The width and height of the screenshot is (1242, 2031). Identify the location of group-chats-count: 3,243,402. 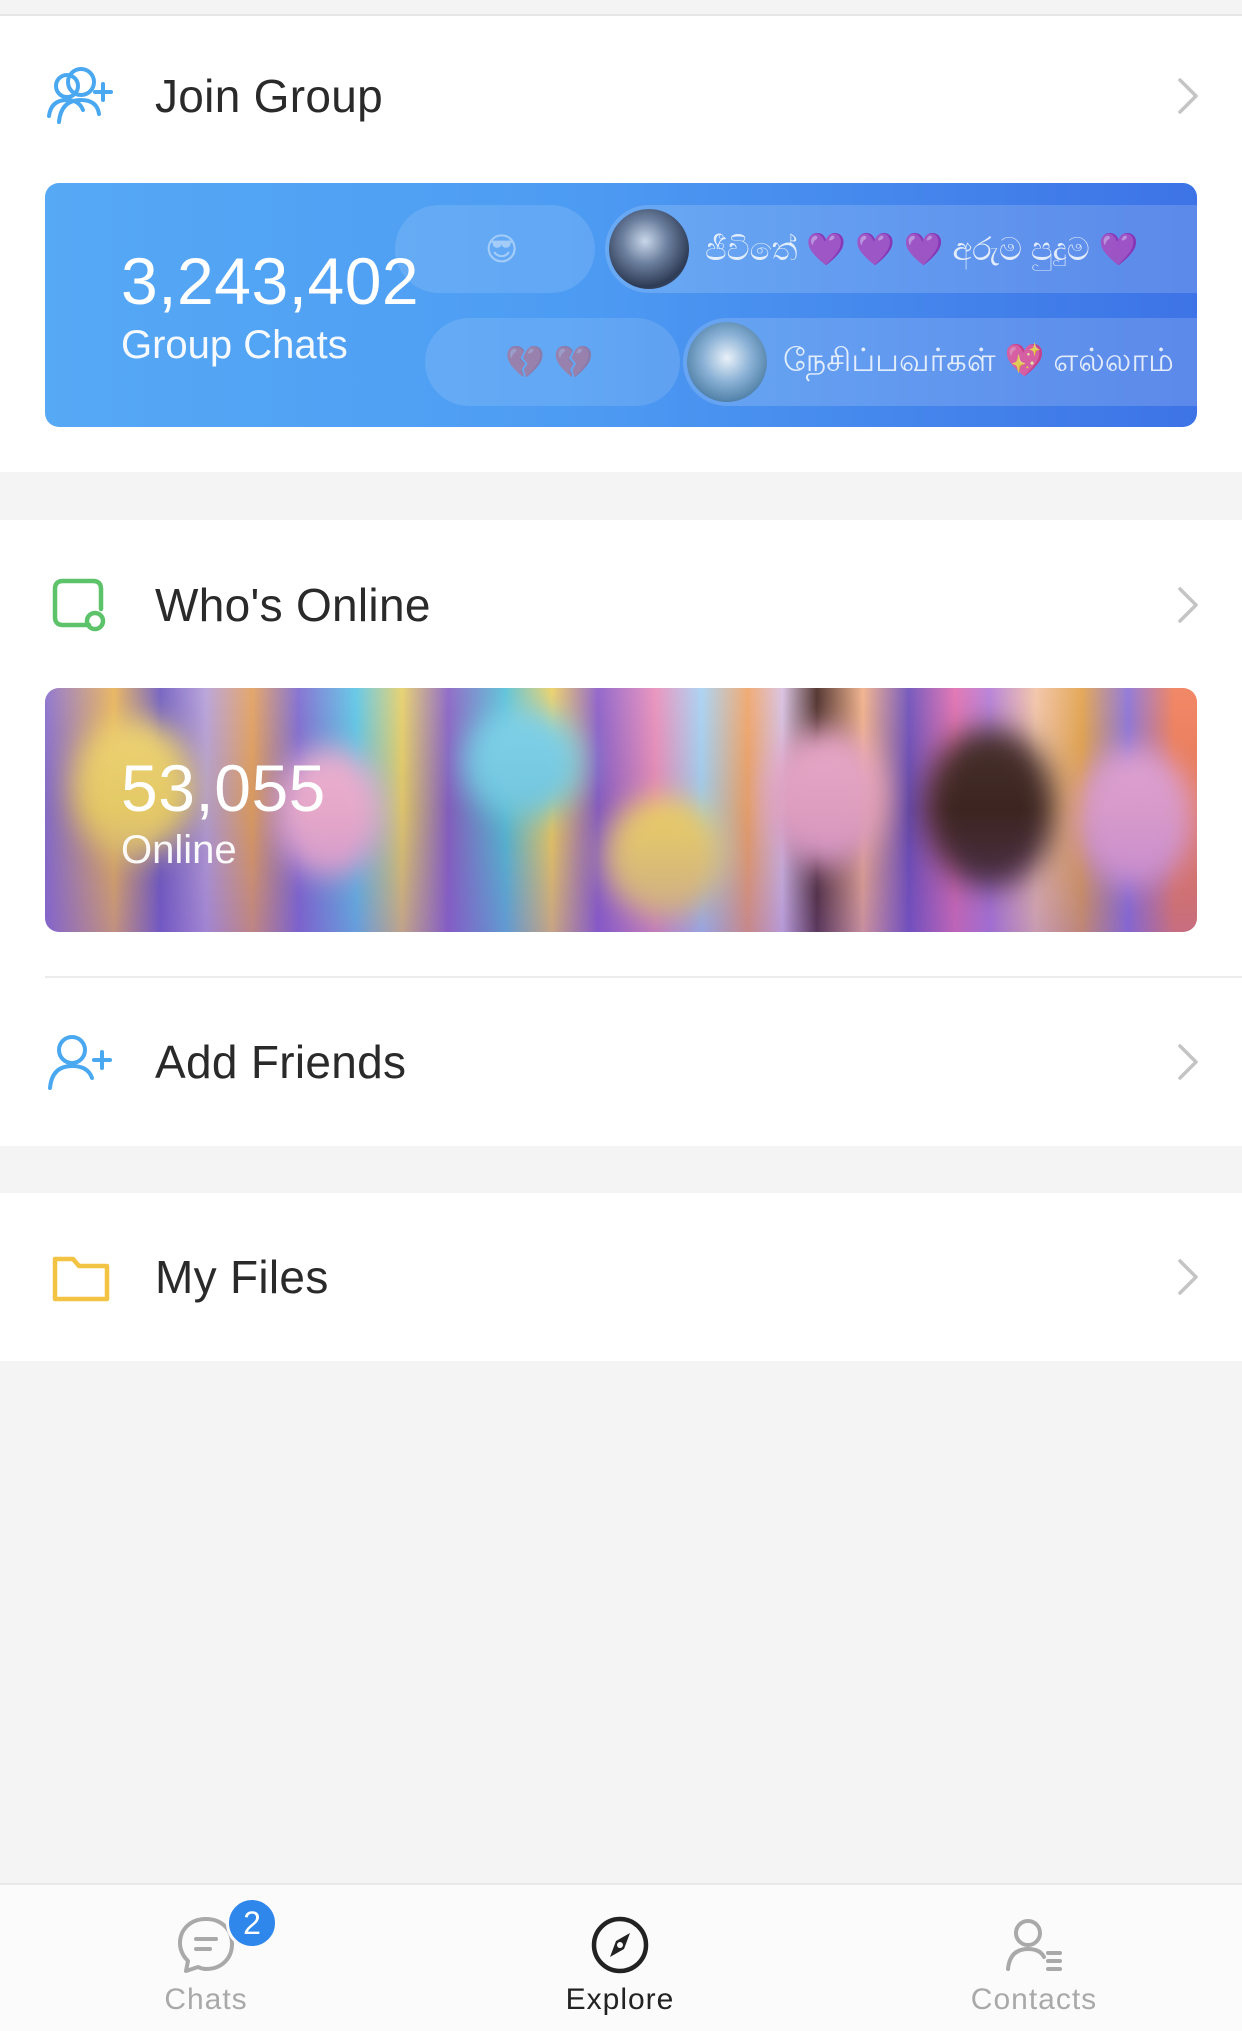
(270, 281).